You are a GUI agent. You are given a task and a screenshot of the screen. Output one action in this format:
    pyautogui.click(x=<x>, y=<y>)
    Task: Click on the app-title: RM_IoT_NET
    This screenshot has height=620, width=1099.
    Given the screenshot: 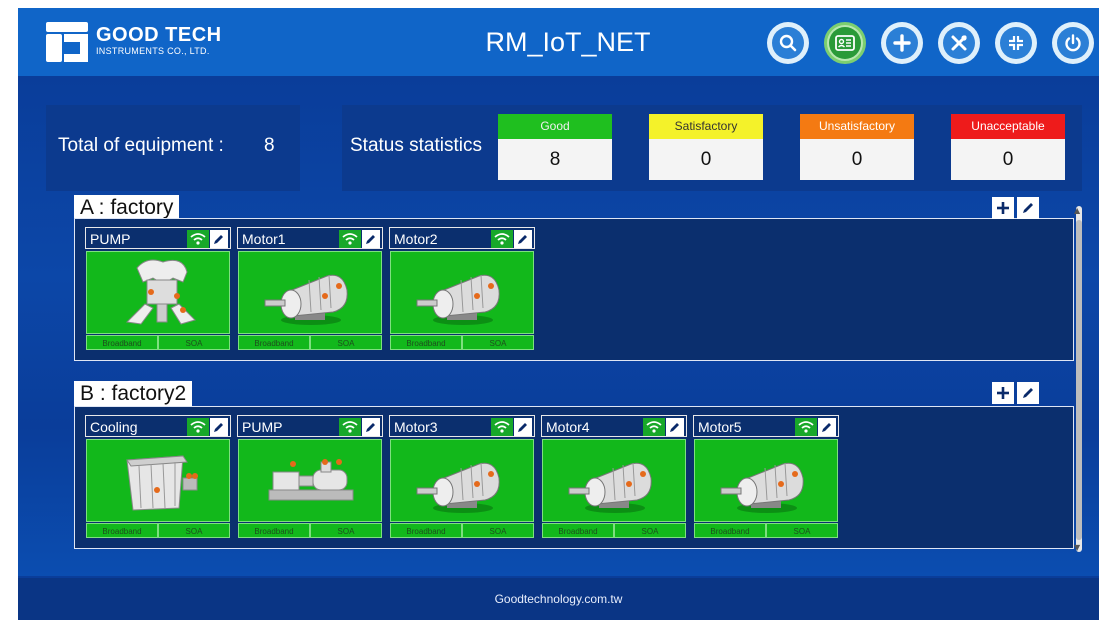 What is the action you would take?
    pyautogui.click(x=568, y=42)
    